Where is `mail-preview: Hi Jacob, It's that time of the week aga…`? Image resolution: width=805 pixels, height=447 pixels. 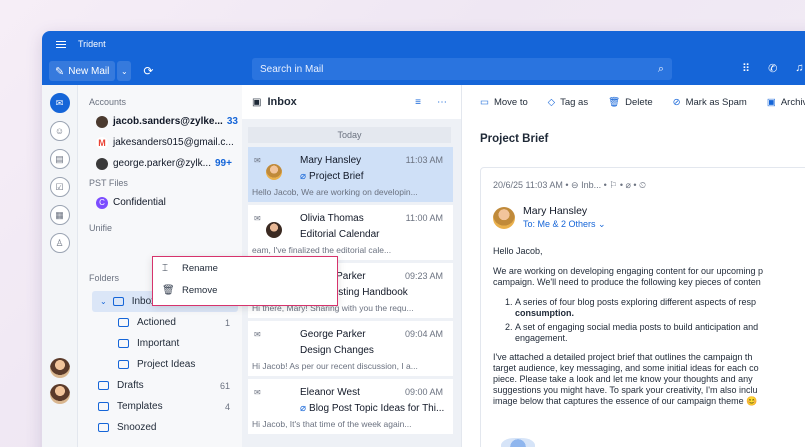
mail-preview: Hi Jacob, It's that time of the week aga… is located at coordinates (332, 424).